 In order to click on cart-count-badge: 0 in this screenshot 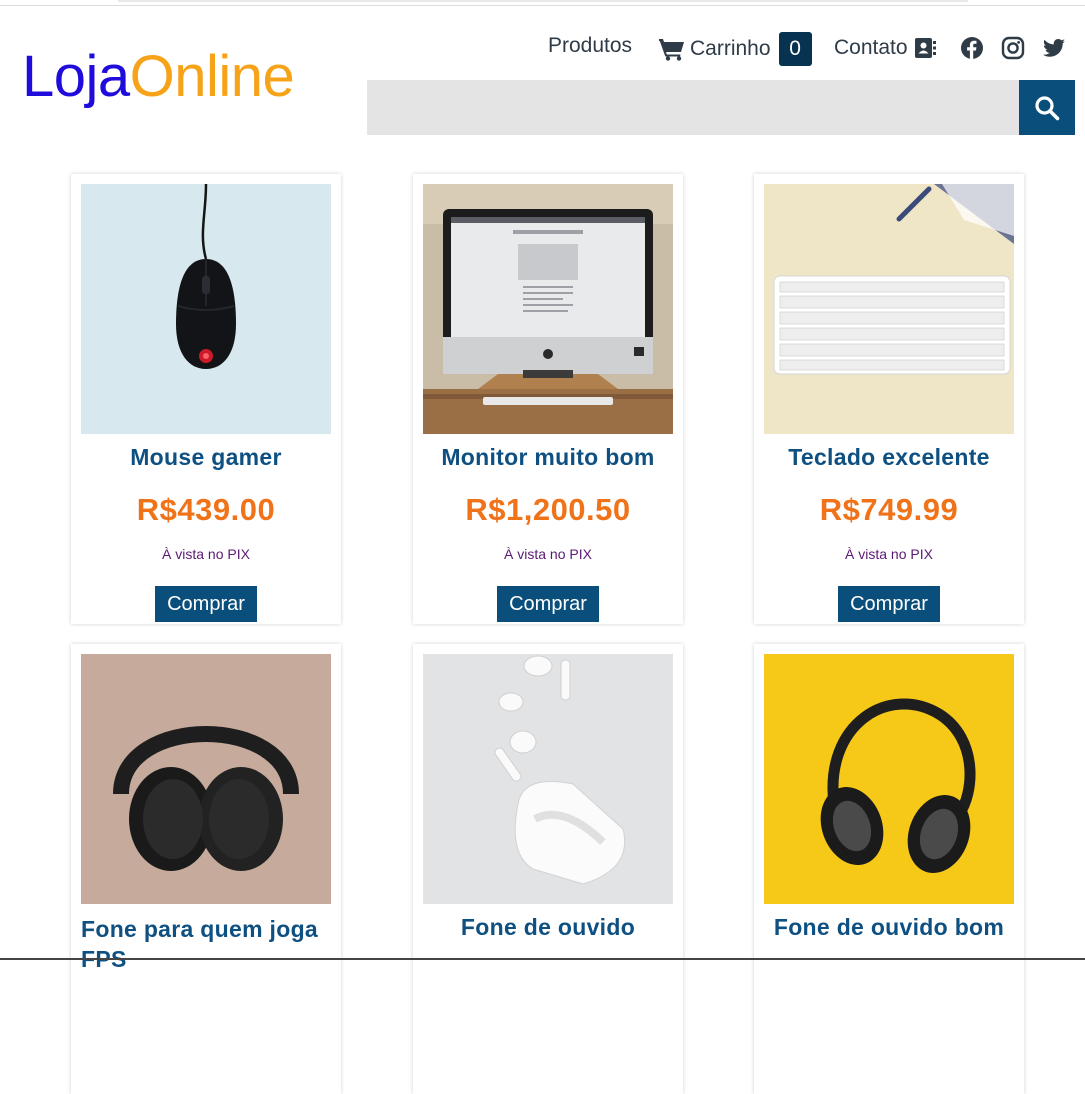, I will do `click(795, 49)`.